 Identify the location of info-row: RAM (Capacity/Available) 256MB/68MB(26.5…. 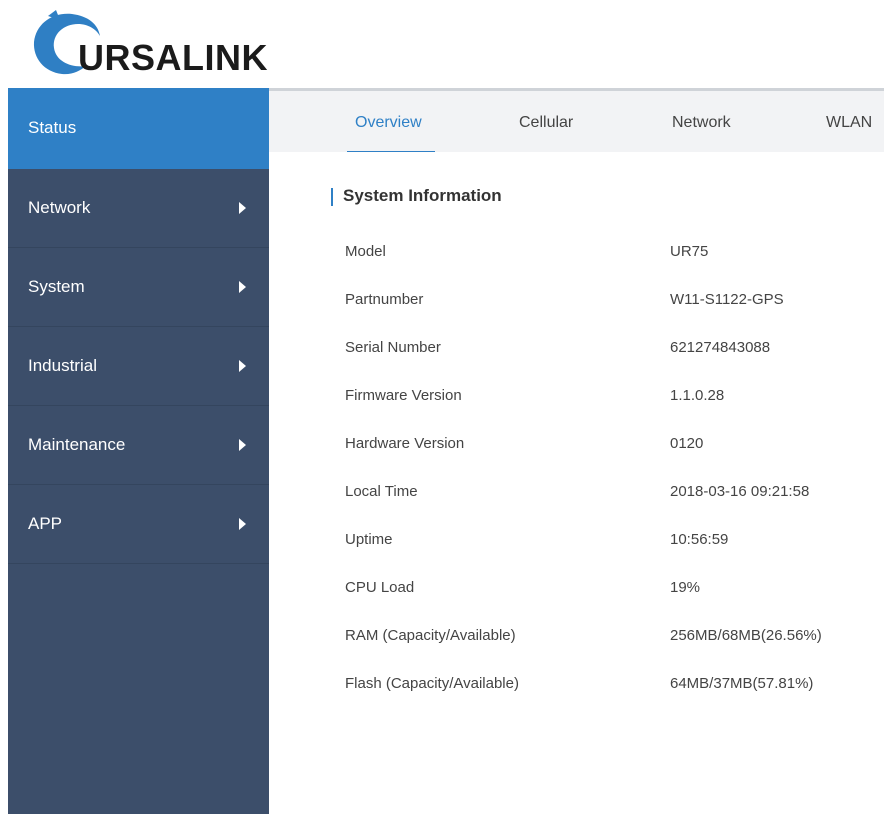
(605, 639).